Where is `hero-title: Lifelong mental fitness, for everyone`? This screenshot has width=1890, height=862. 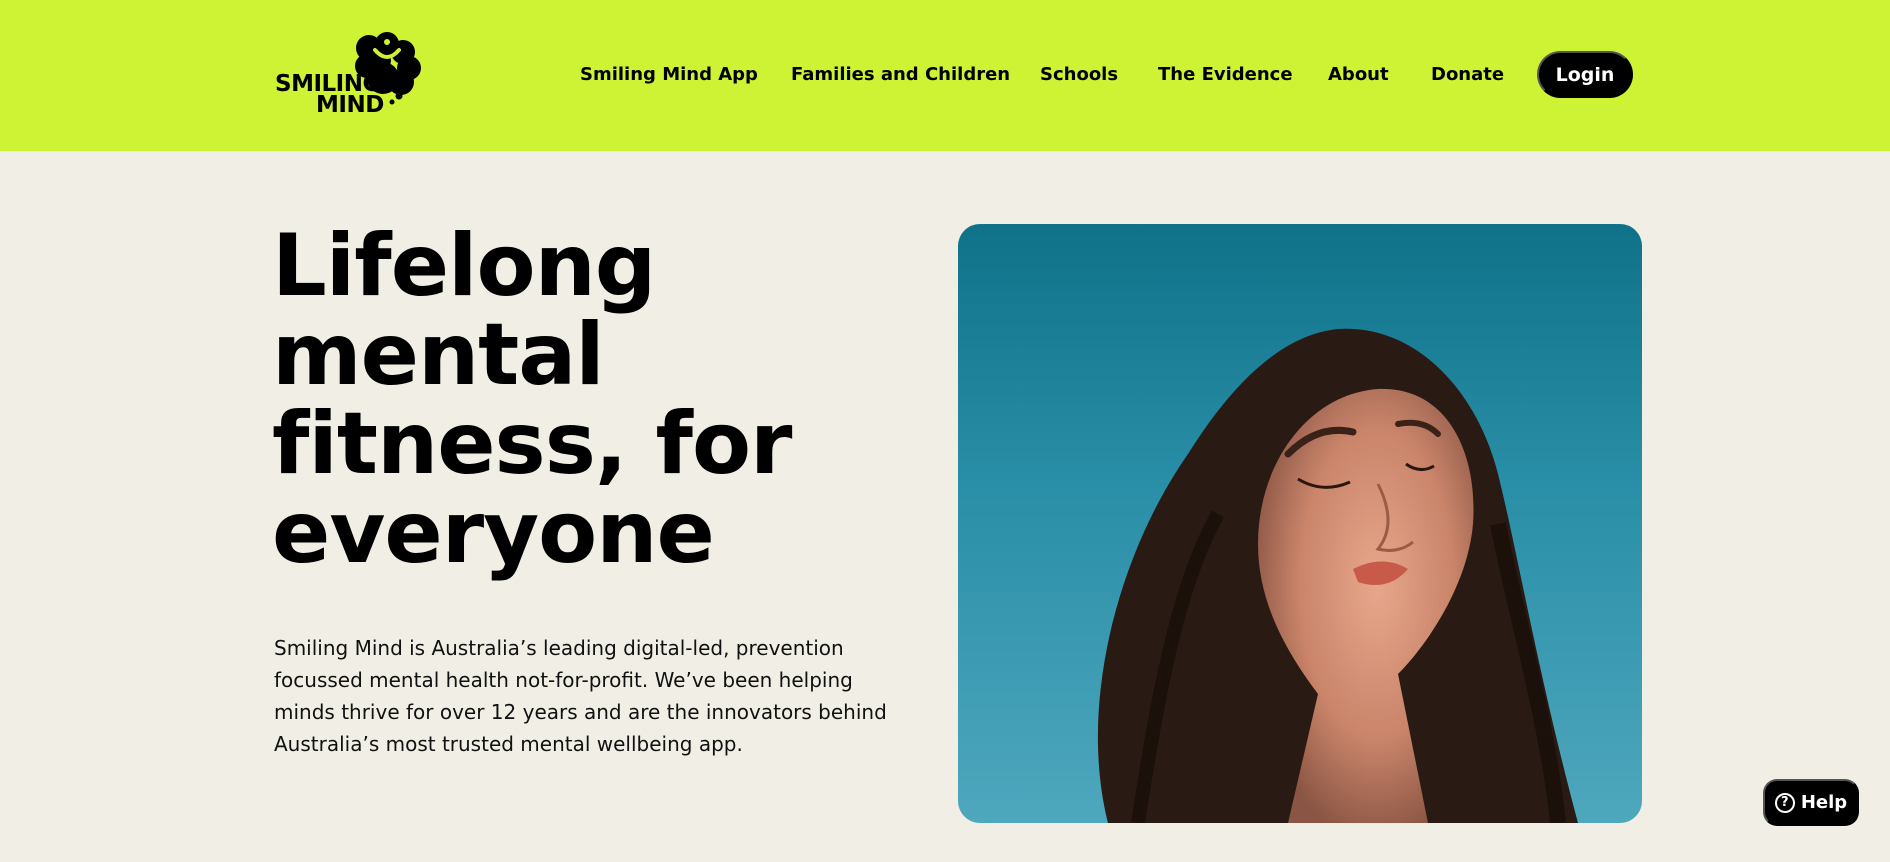 hero-title: Lifelong mental fitness, for everyone is located at coordinates (532, 399).